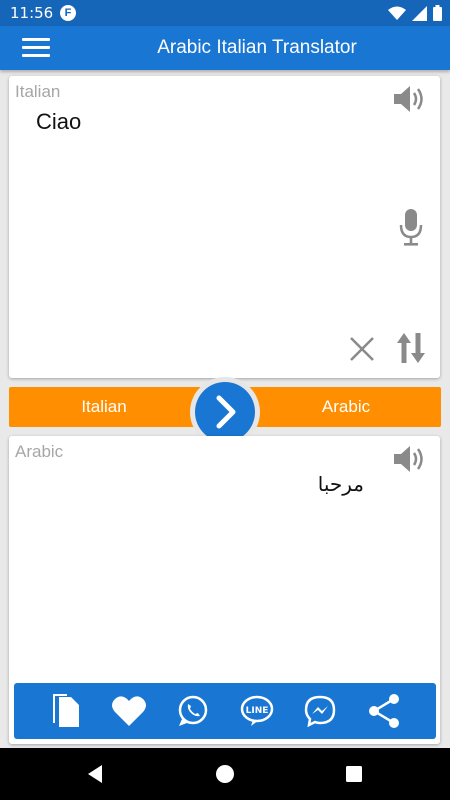 The image size is (450, 800). I want to click on back-icon, so click(96, 774).